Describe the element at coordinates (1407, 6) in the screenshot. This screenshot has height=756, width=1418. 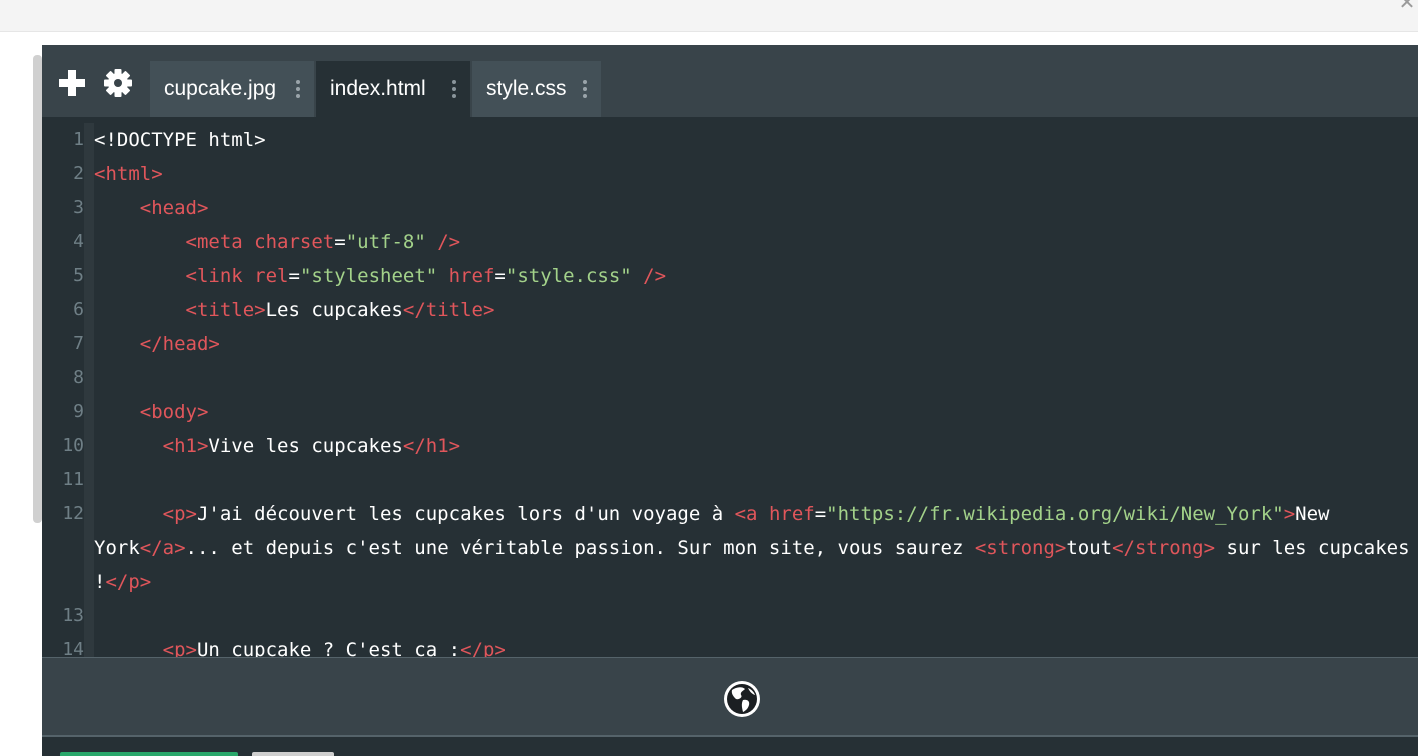
I see `close-icon: ✕` at that location.